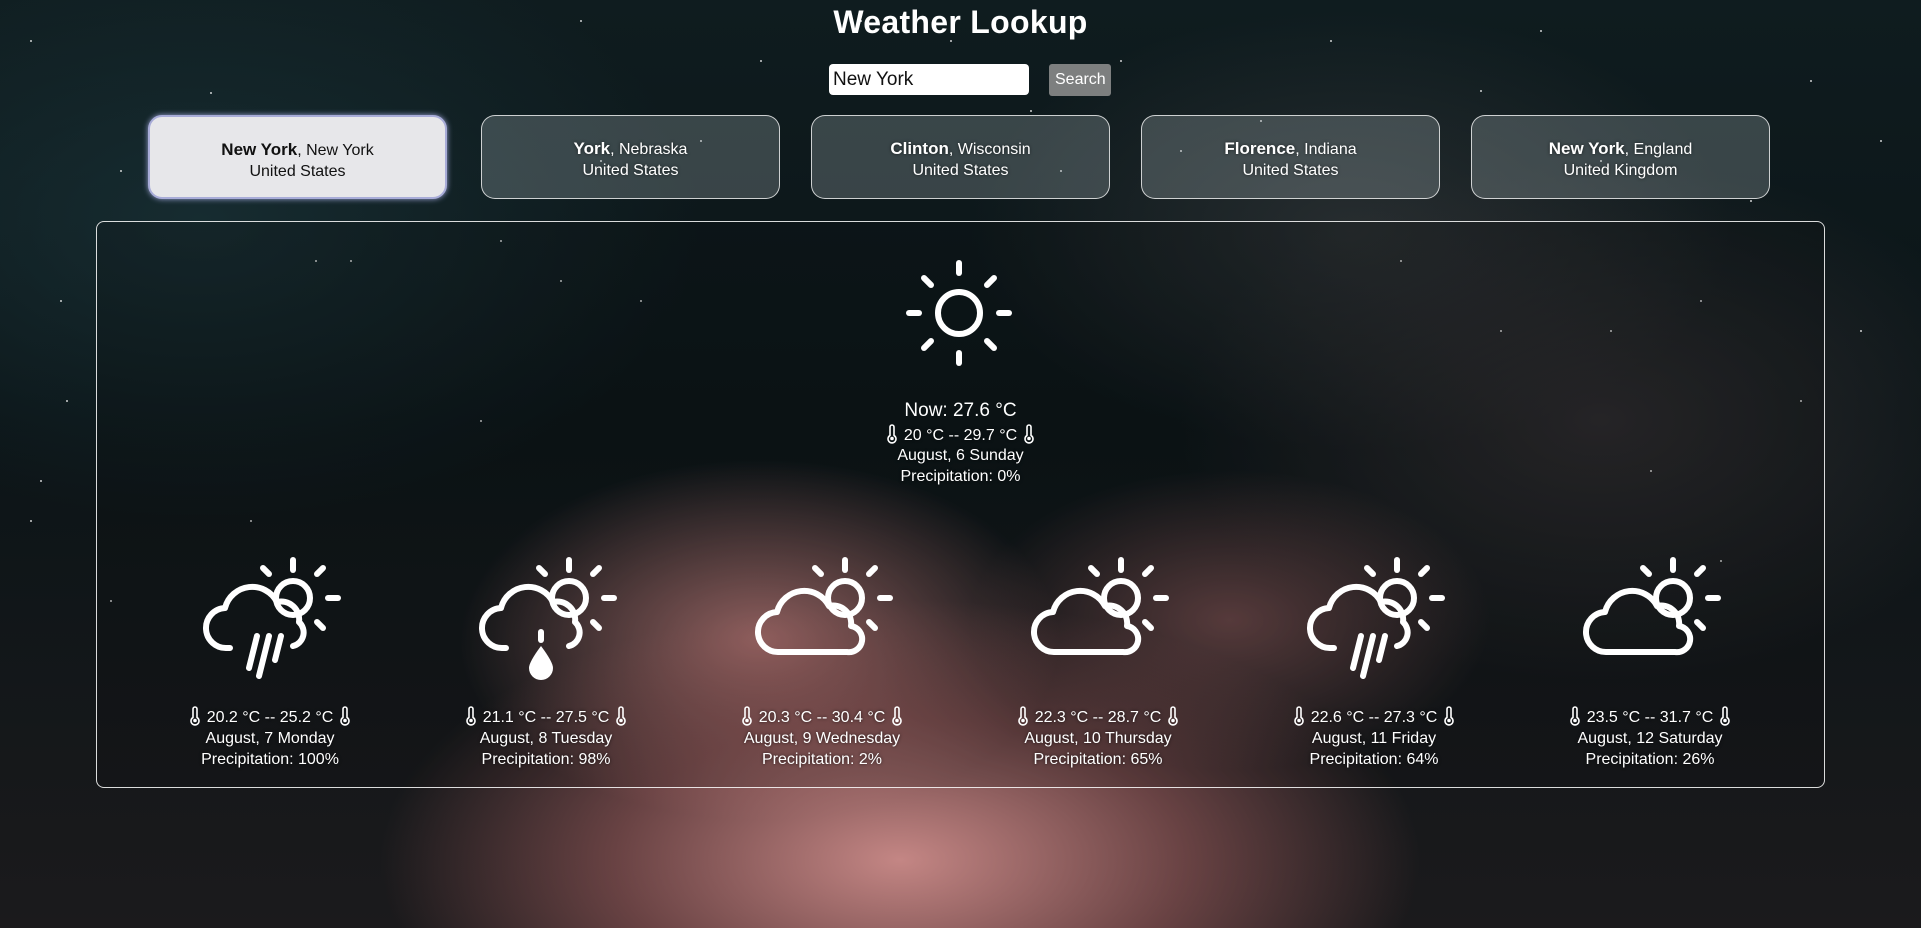 This screenshot has width=1921, height=928. I want to click on location-card-clinton: Clinton, Wisconsin United States, so click(960, 157).